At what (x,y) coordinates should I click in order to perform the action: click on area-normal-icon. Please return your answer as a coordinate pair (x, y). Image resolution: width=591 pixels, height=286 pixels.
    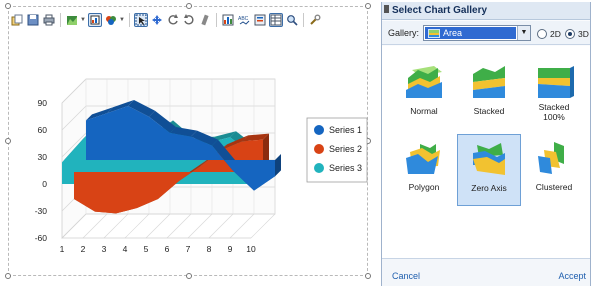
    Looking at the image, I should click on (424, 82).